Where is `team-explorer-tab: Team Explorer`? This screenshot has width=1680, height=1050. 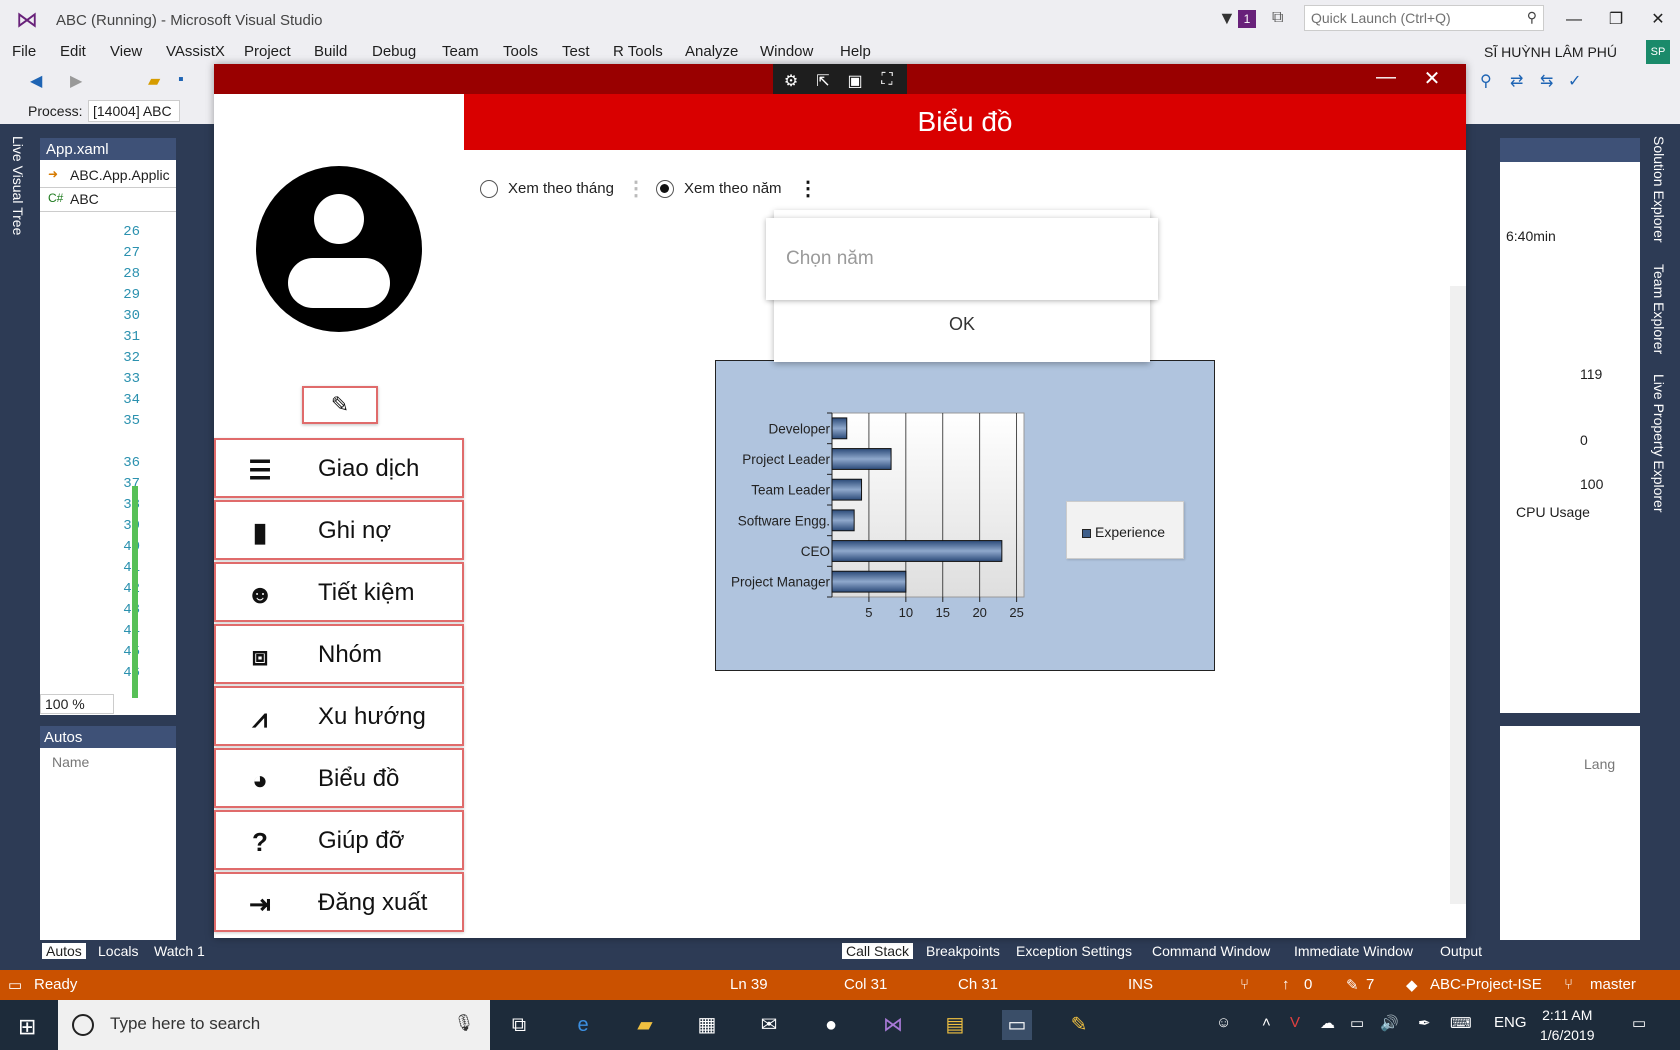 team-explorer-tab: Team Explorer is located at coordinates (1659, 309).